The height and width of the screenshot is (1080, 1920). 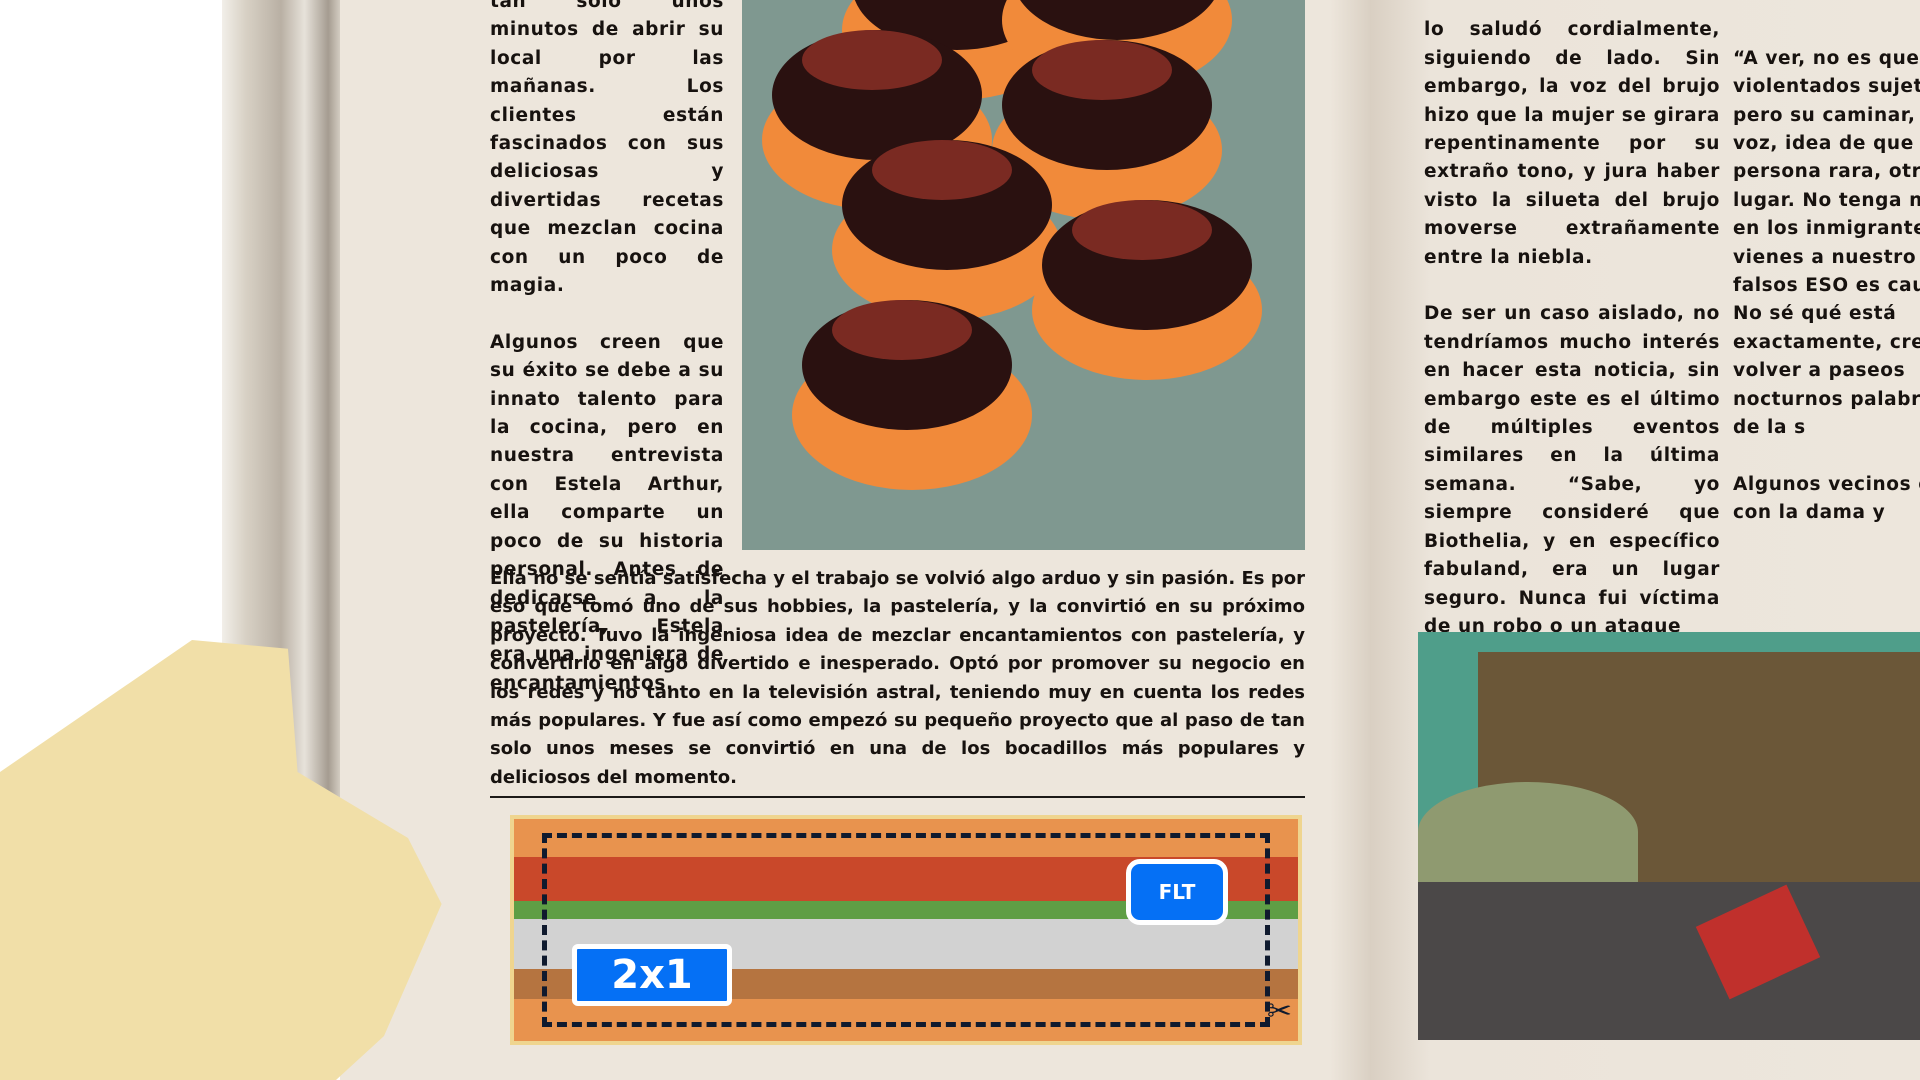 What do you see at coordinates (1528, 832) in the screenshot?
I see `bush` at bounding box center [1528, 832].